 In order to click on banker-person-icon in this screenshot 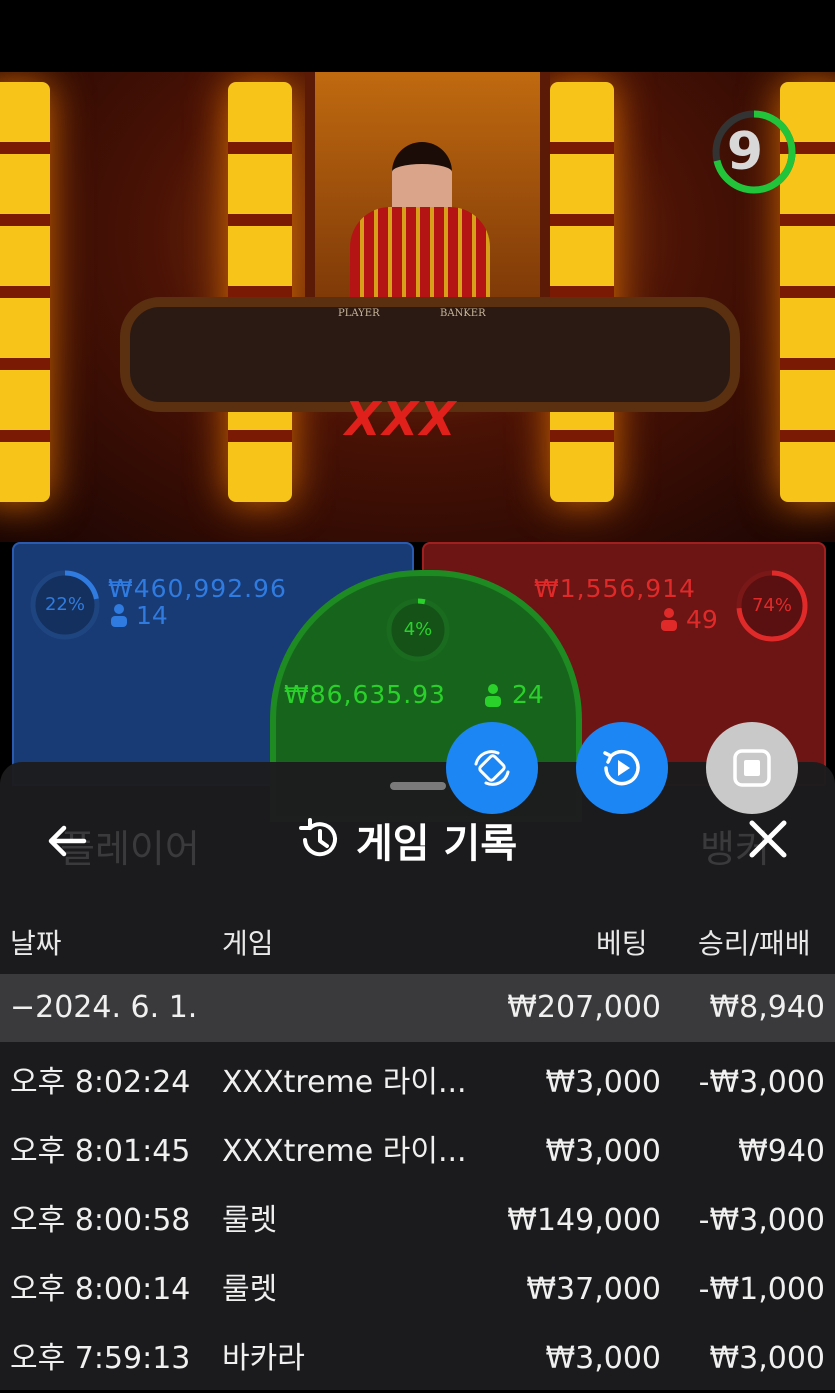, I will do `click(669, 619)`.